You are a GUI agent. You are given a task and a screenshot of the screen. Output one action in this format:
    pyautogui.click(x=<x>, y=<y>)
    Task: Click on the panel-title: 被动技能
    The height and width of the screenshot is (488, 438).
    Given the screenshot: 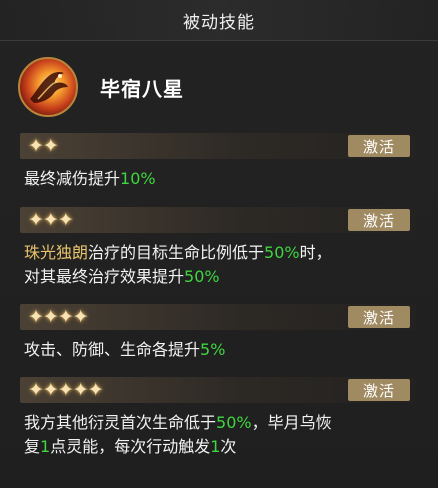 What is the action you would take?
    pyautogui.click(x=219, y=20)
    